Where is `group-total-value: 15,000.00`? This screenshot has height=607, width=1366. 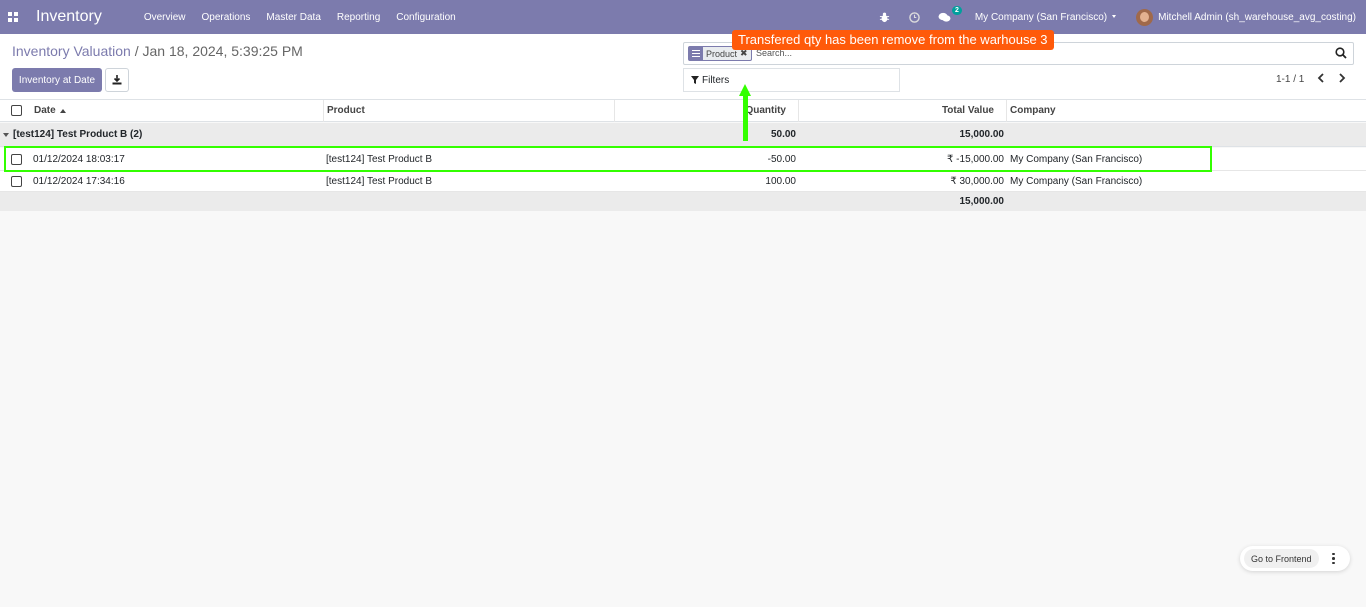
group-total-value: 15,000.00 is located at coordinates (982, 134).